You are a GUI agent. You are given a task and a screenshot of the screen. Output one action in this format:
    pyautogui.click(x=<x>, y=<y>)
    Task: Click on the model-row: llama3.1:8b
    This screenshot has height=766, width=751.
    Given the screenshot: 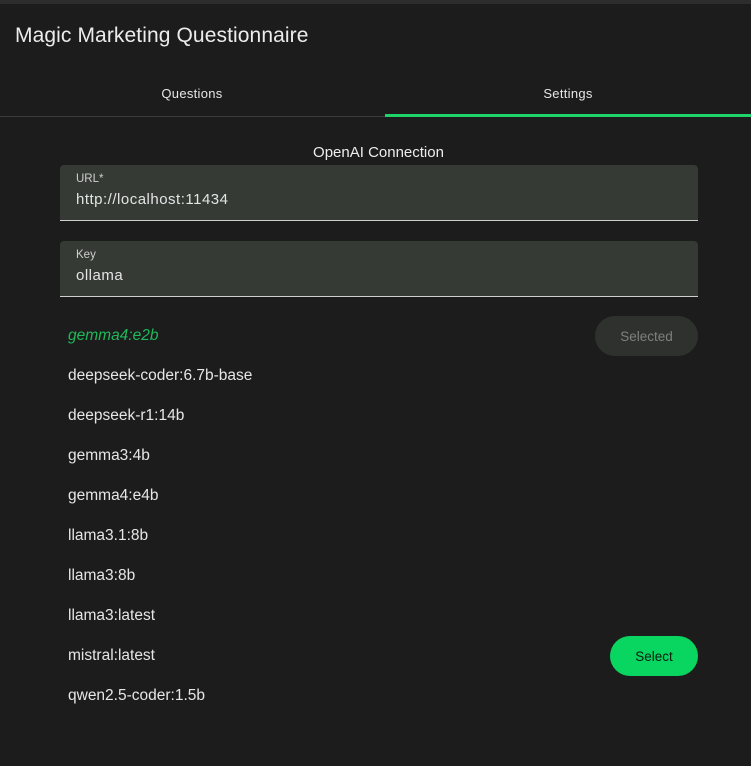 What is the action you would take?
    pyautogui.click(x=379, y=536)
    